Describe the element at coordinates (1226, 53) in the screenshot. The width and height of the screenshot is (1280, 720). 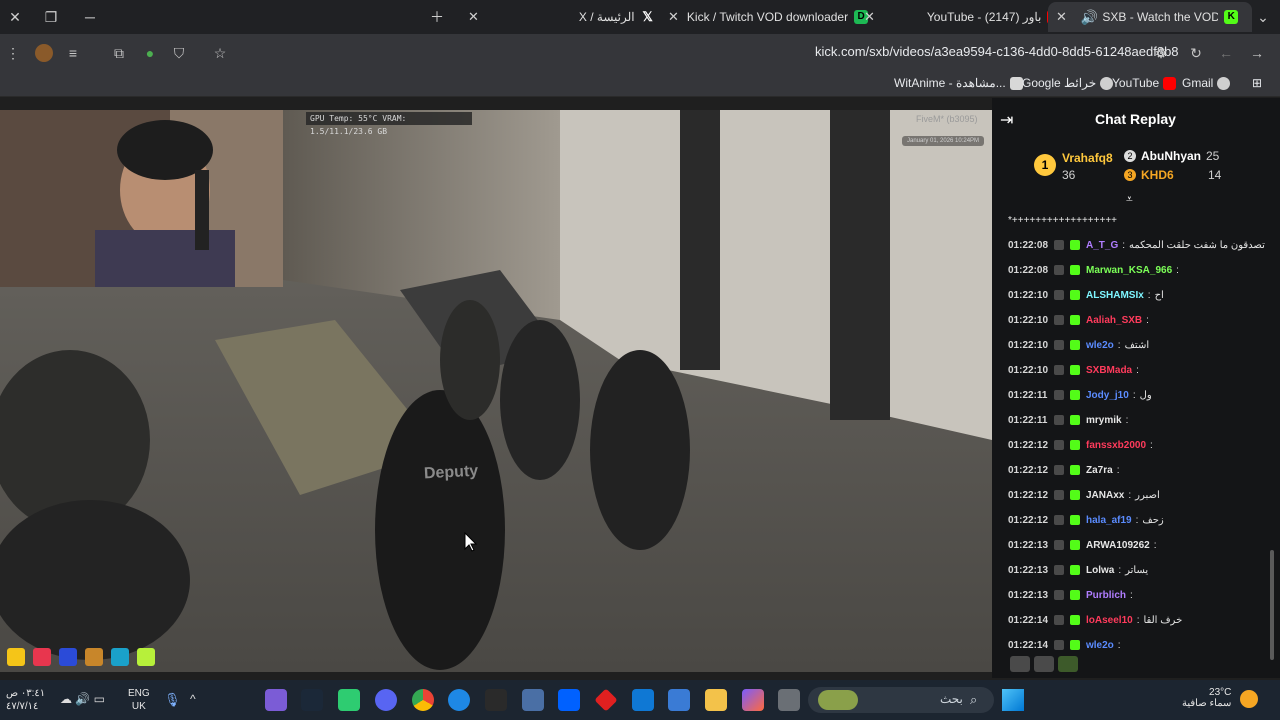
I see `forward-arrow-icon: ←` at that location.